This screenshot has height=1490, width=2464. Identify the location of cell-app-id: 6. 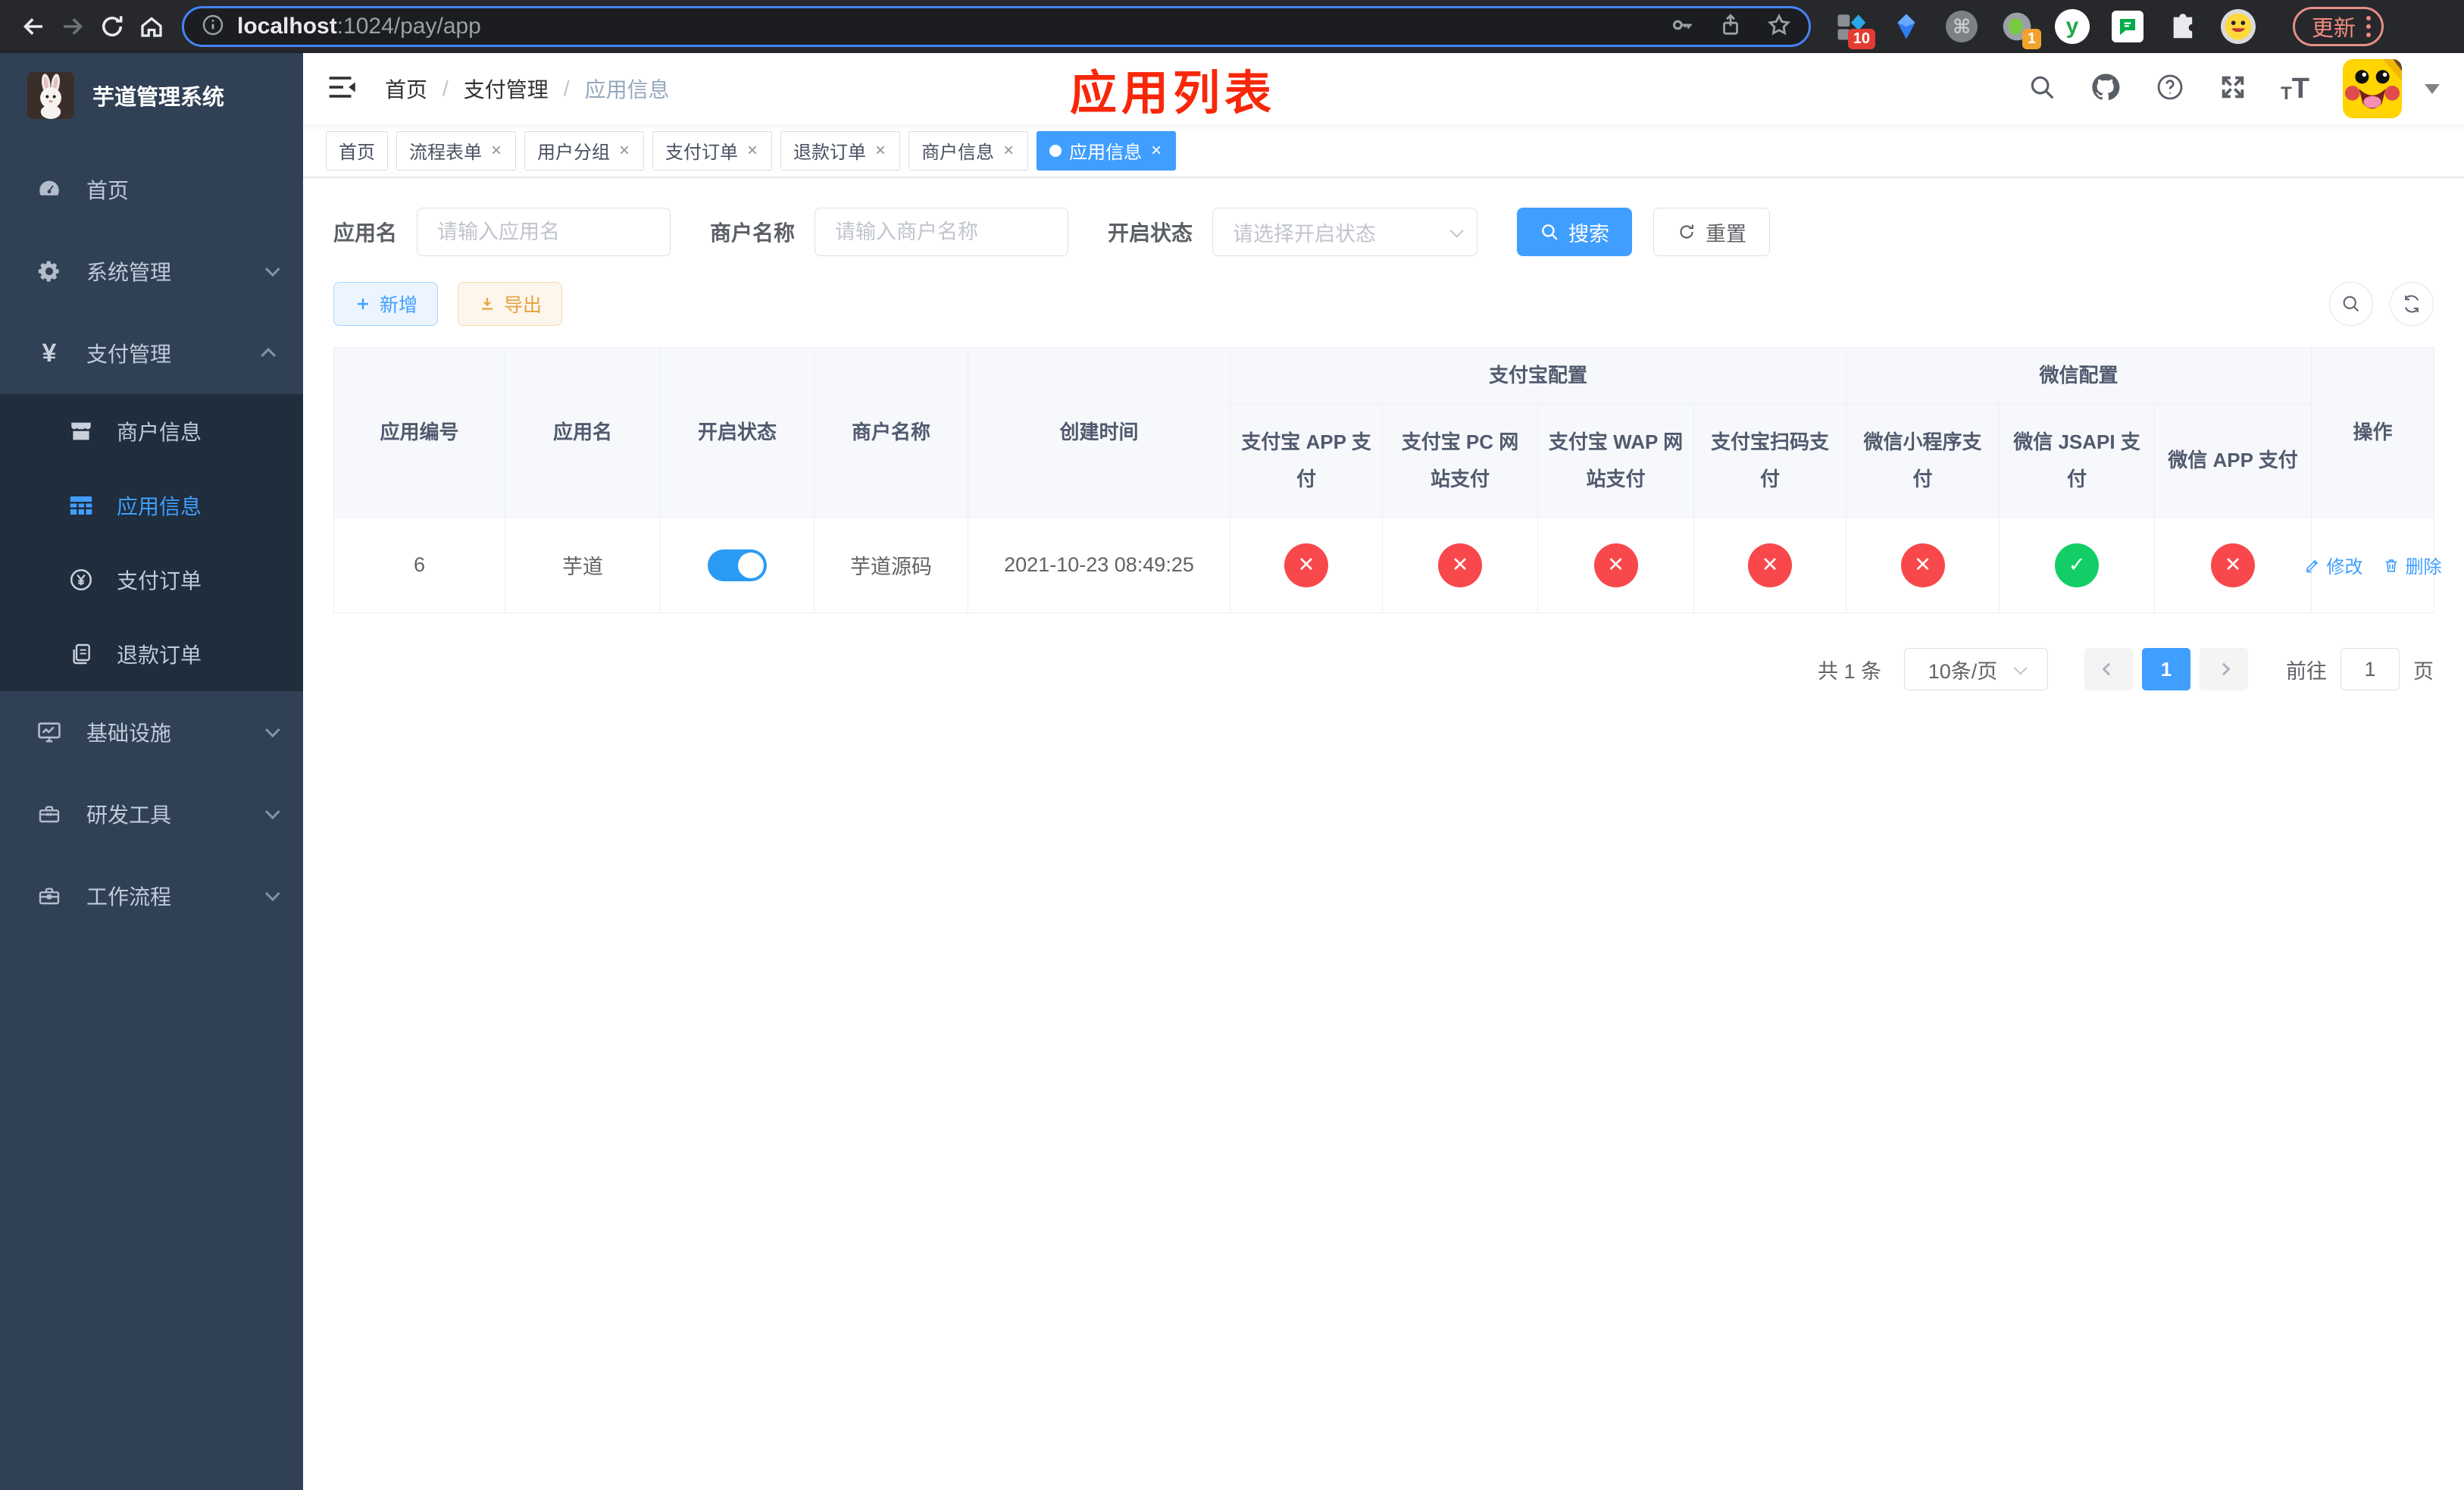
(419, 565).